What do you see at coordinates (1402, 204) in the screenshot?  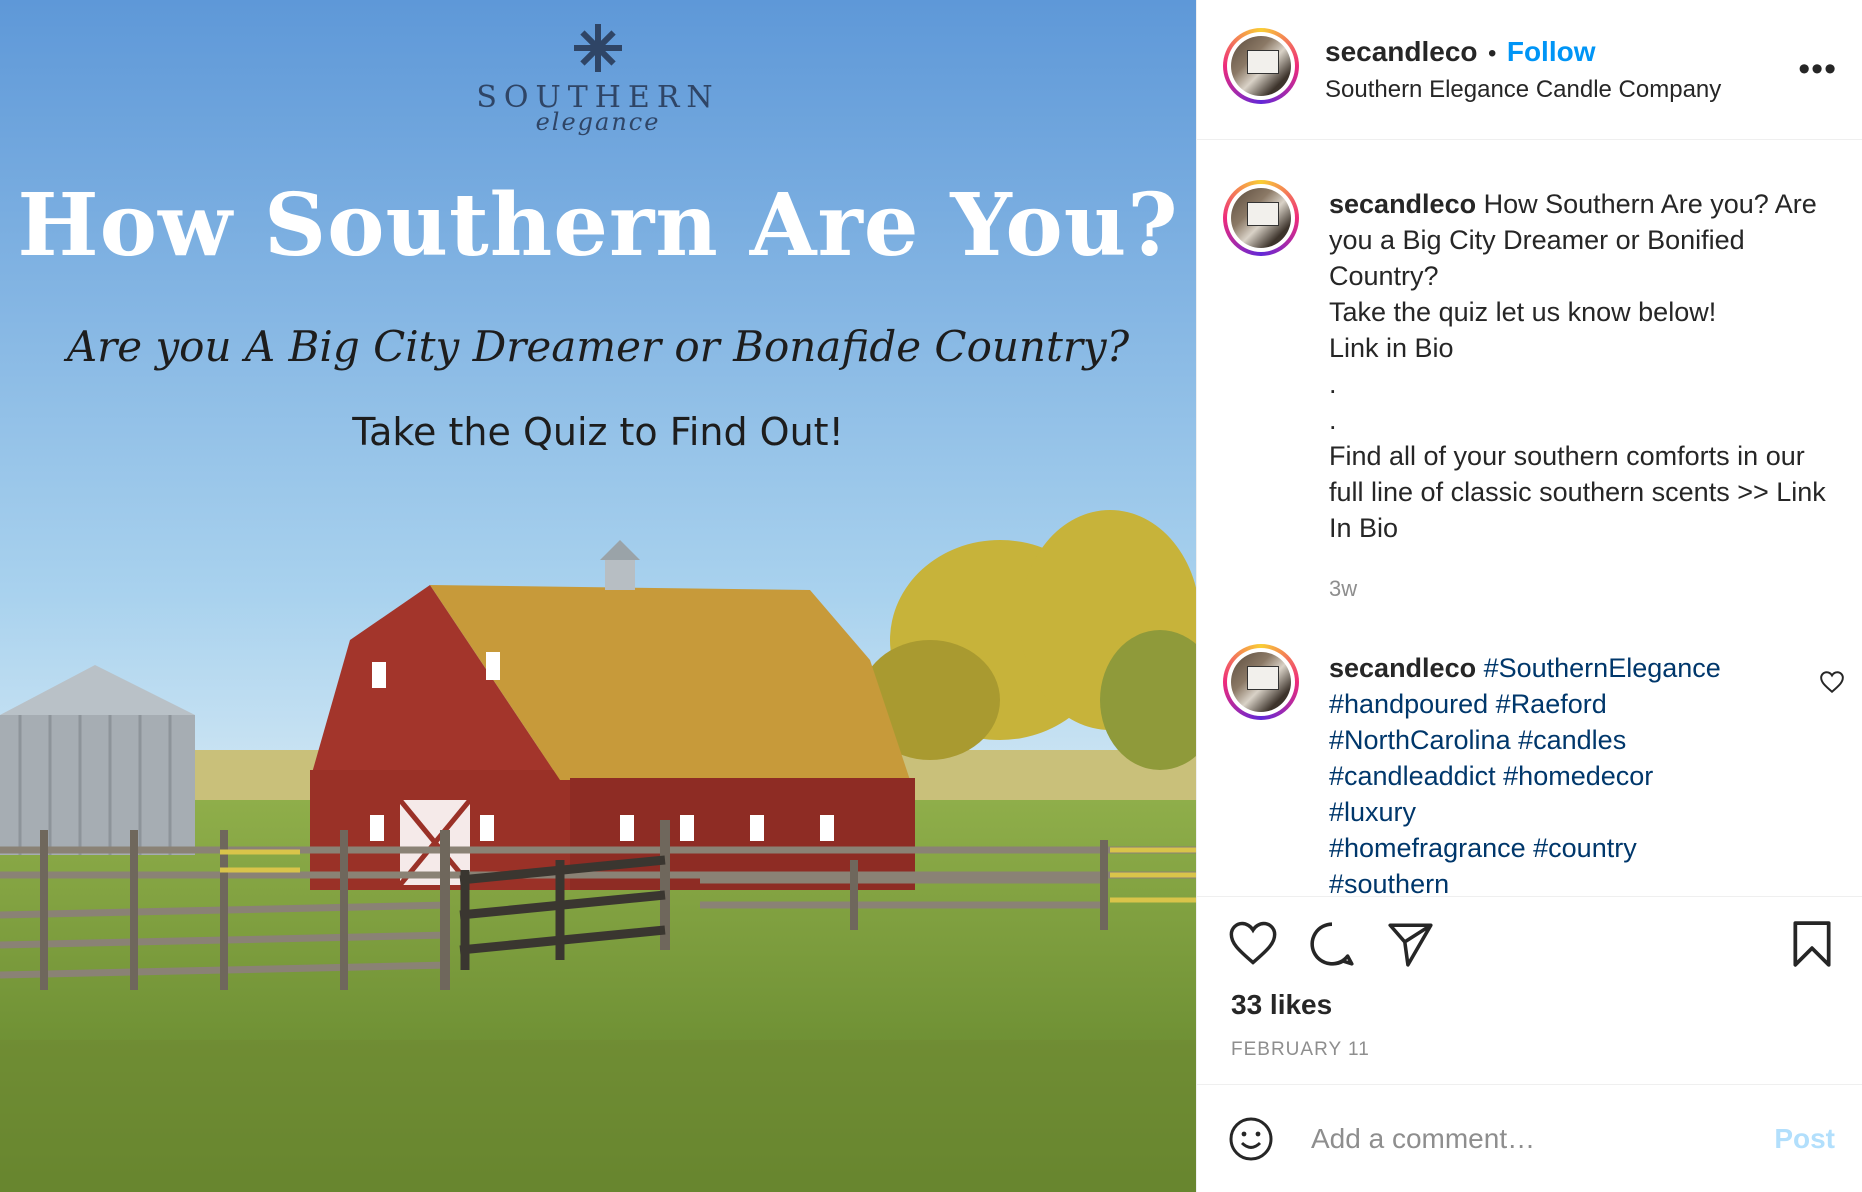 I see `caption-username: secandleco` at bounding box center [1402, 204].